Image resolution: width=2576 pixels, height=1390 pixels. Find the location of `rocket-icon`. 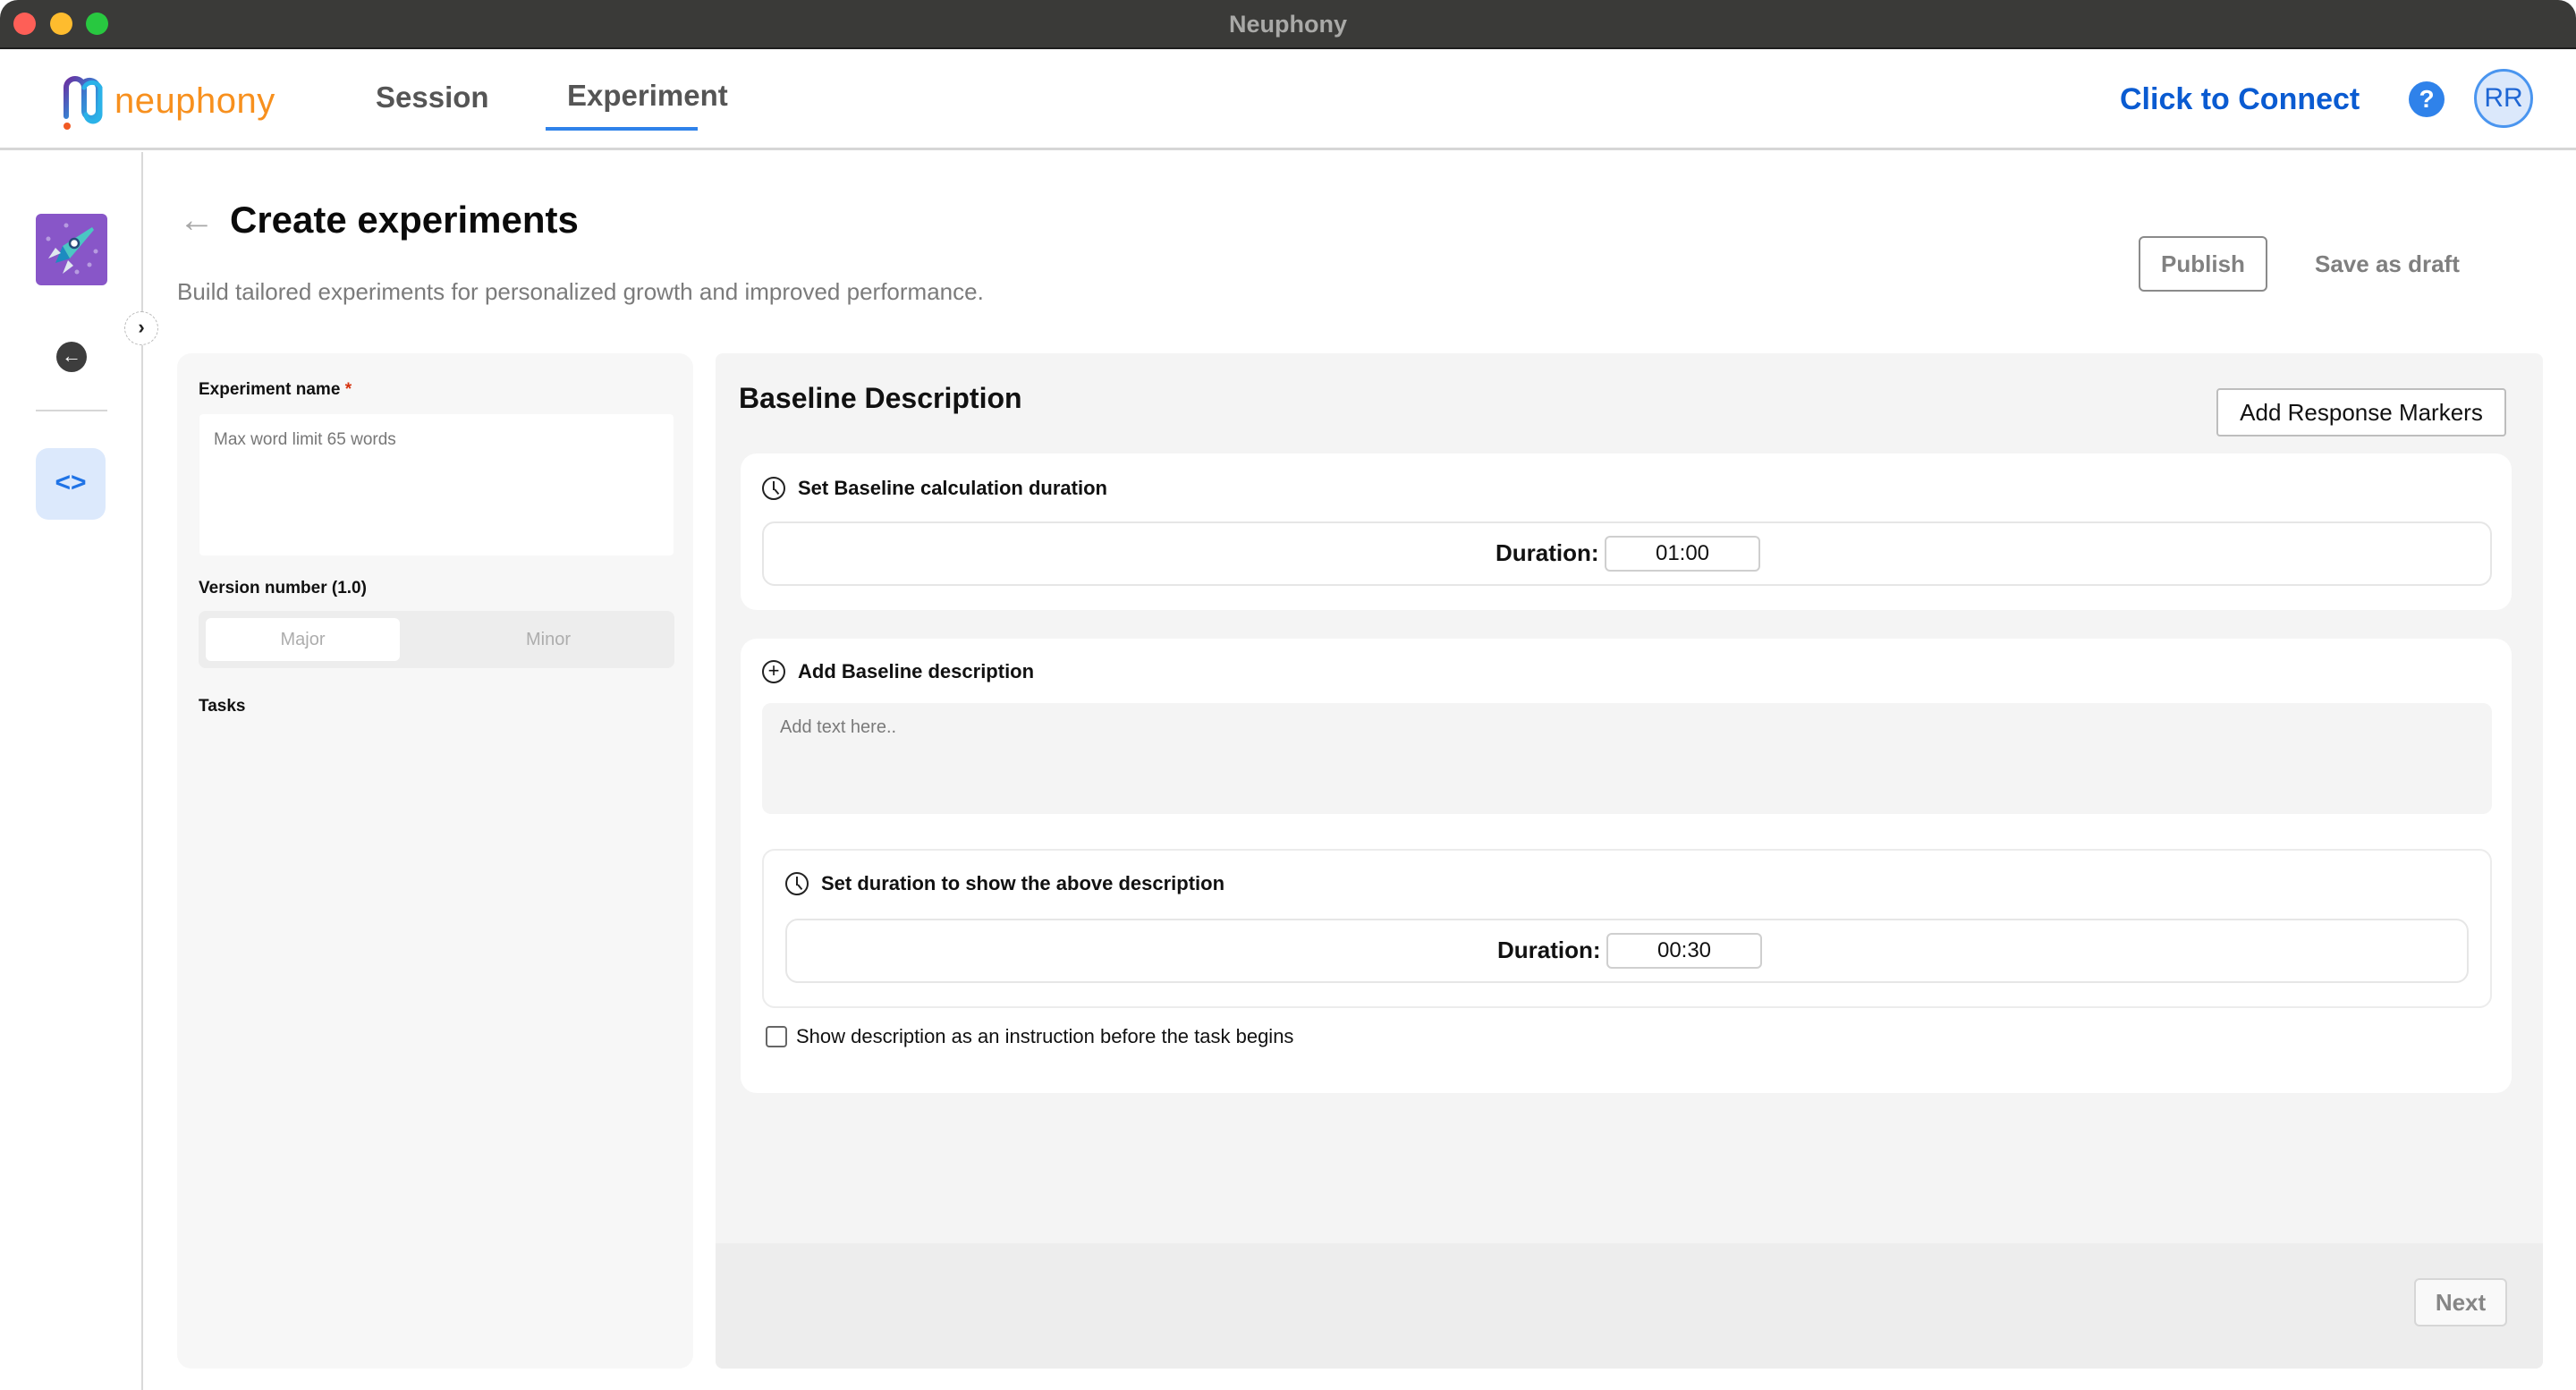

rocket-icon is located at coordinates (72, 249).